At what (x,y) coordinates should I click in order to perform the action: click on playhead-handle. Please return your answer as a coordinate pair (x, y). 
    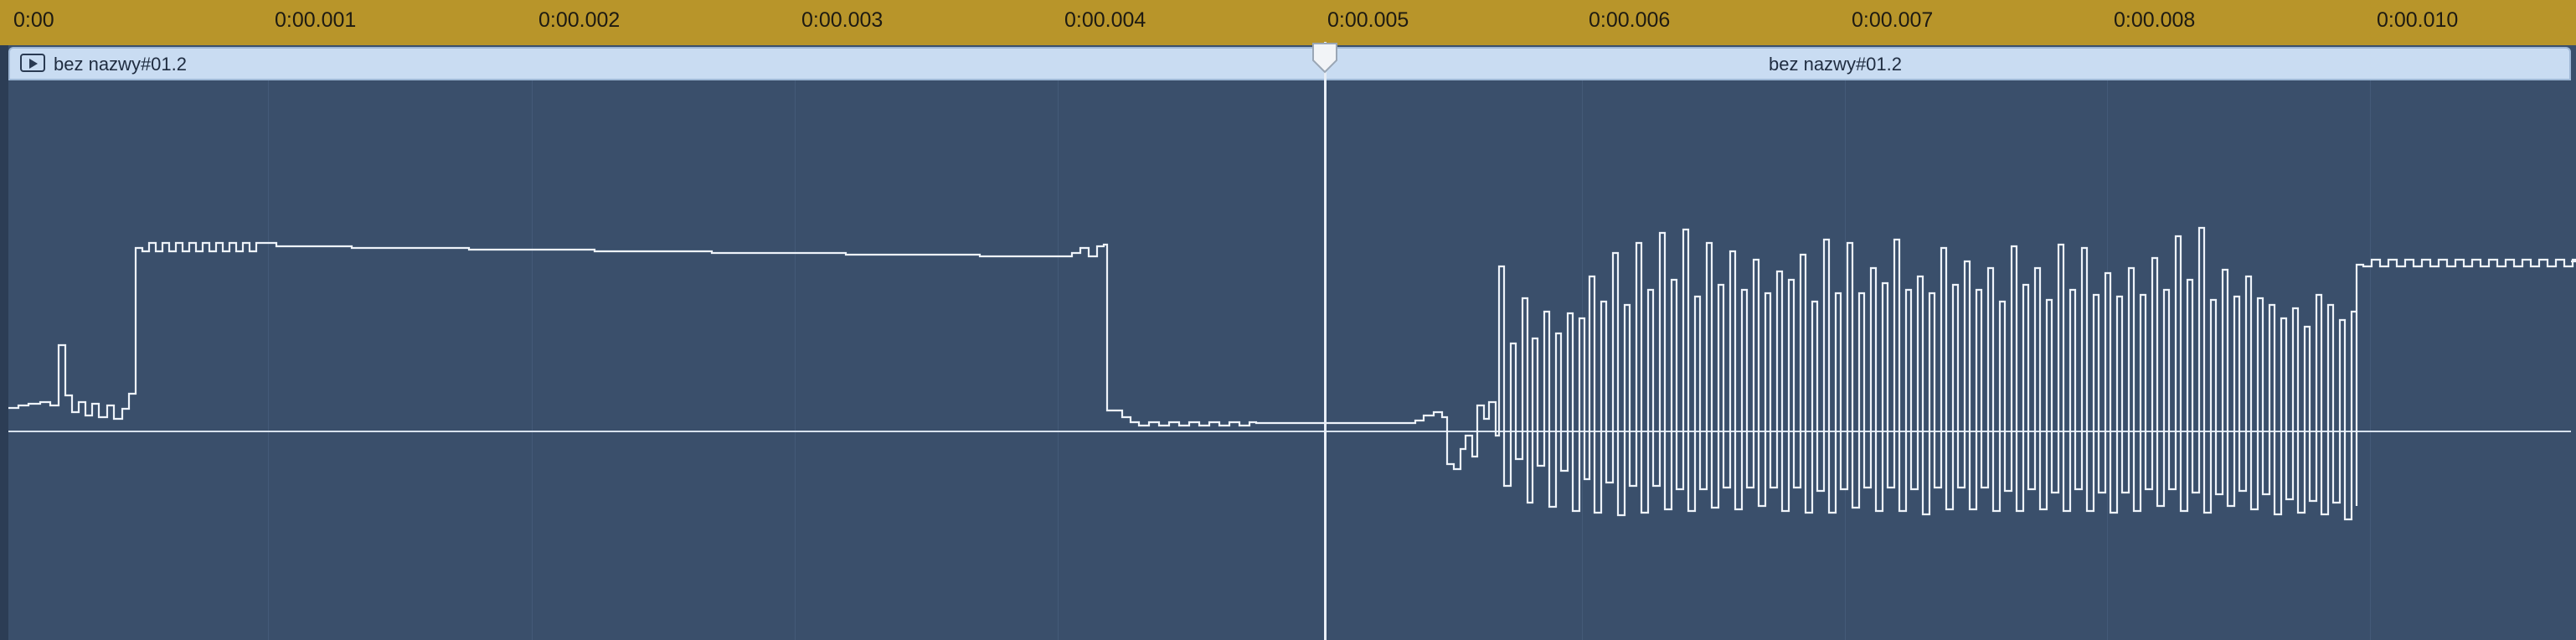
    Looking at the image, I should click on (1325, 58).